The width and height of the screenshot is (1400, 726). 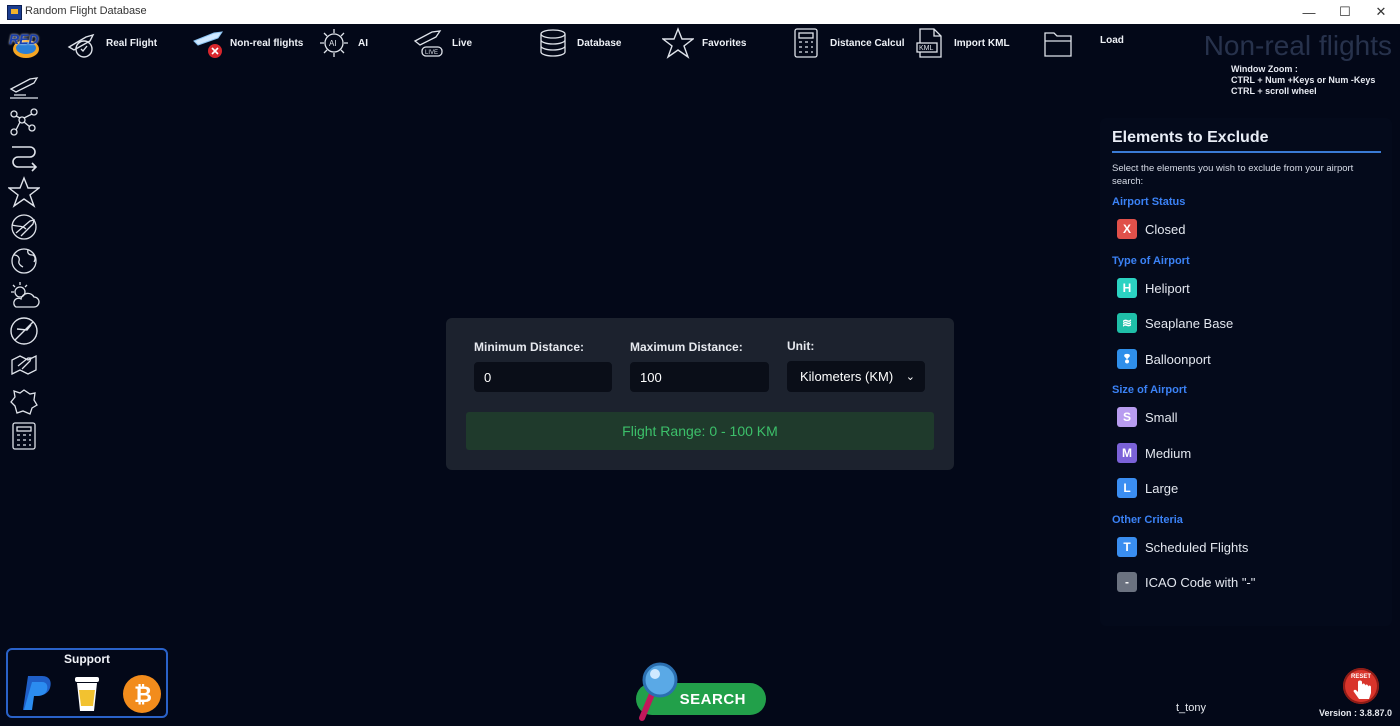 I want to click on globe-plane-icon, so click(x=24, y=227).